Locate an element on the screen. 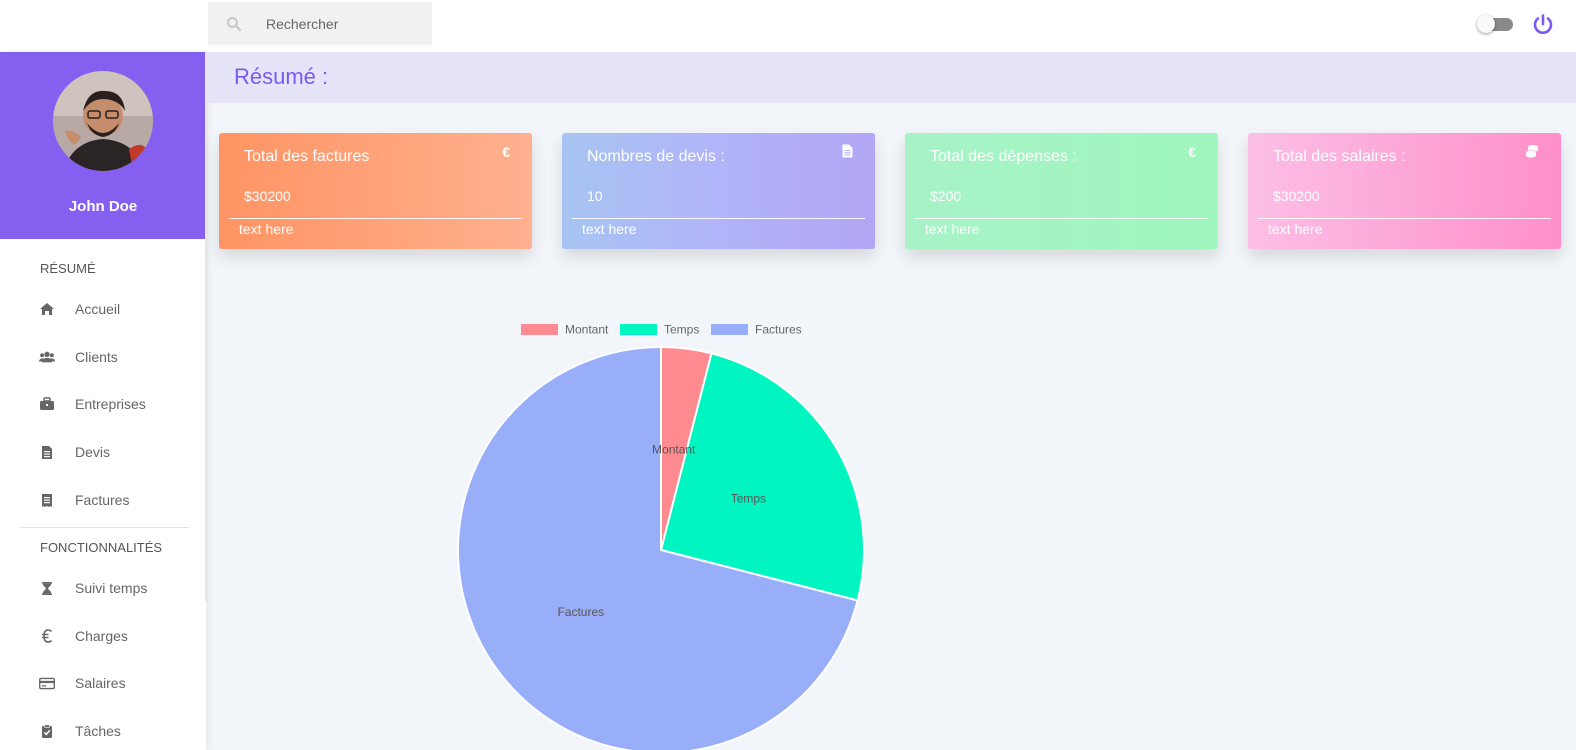  summary-header: Résumé : is located at coordinates (891, 77).